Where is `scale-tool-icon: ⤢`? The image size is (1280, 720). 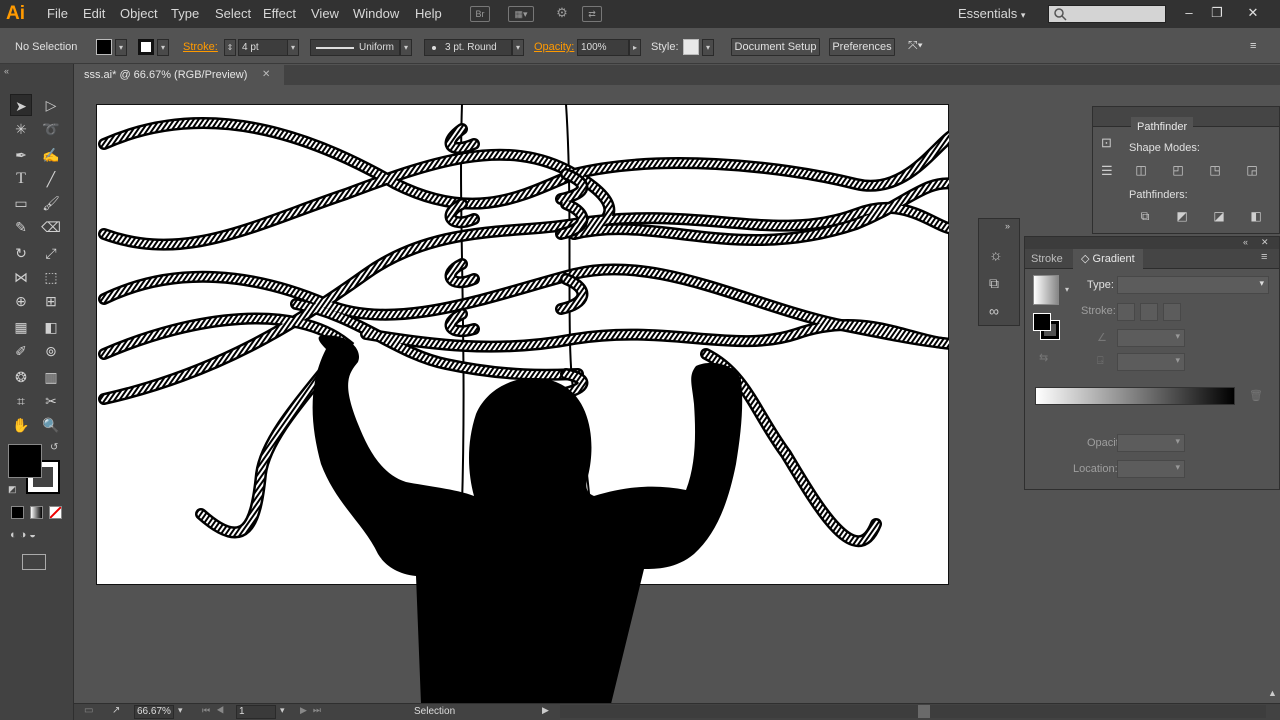
scale-tool-icon: ⤢ is located at coordinates (51, 253).